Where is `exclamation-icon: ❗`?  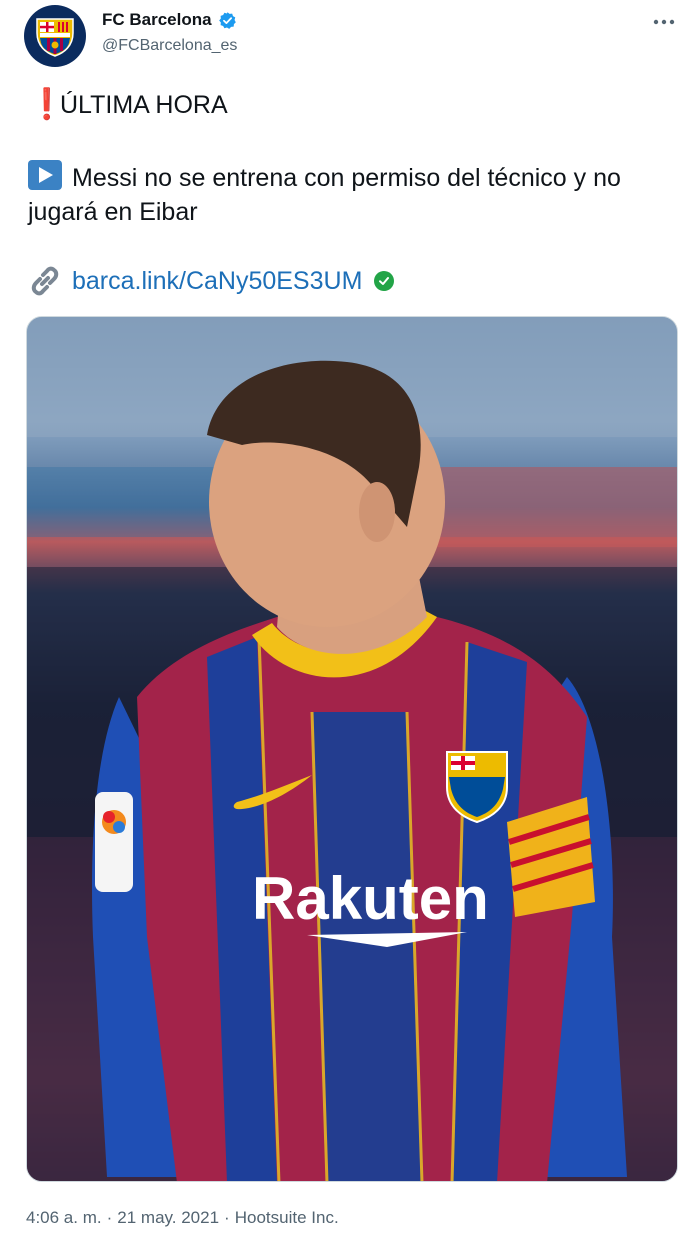
exclamation-icon: ❗ is located at coordinates (47, 104).